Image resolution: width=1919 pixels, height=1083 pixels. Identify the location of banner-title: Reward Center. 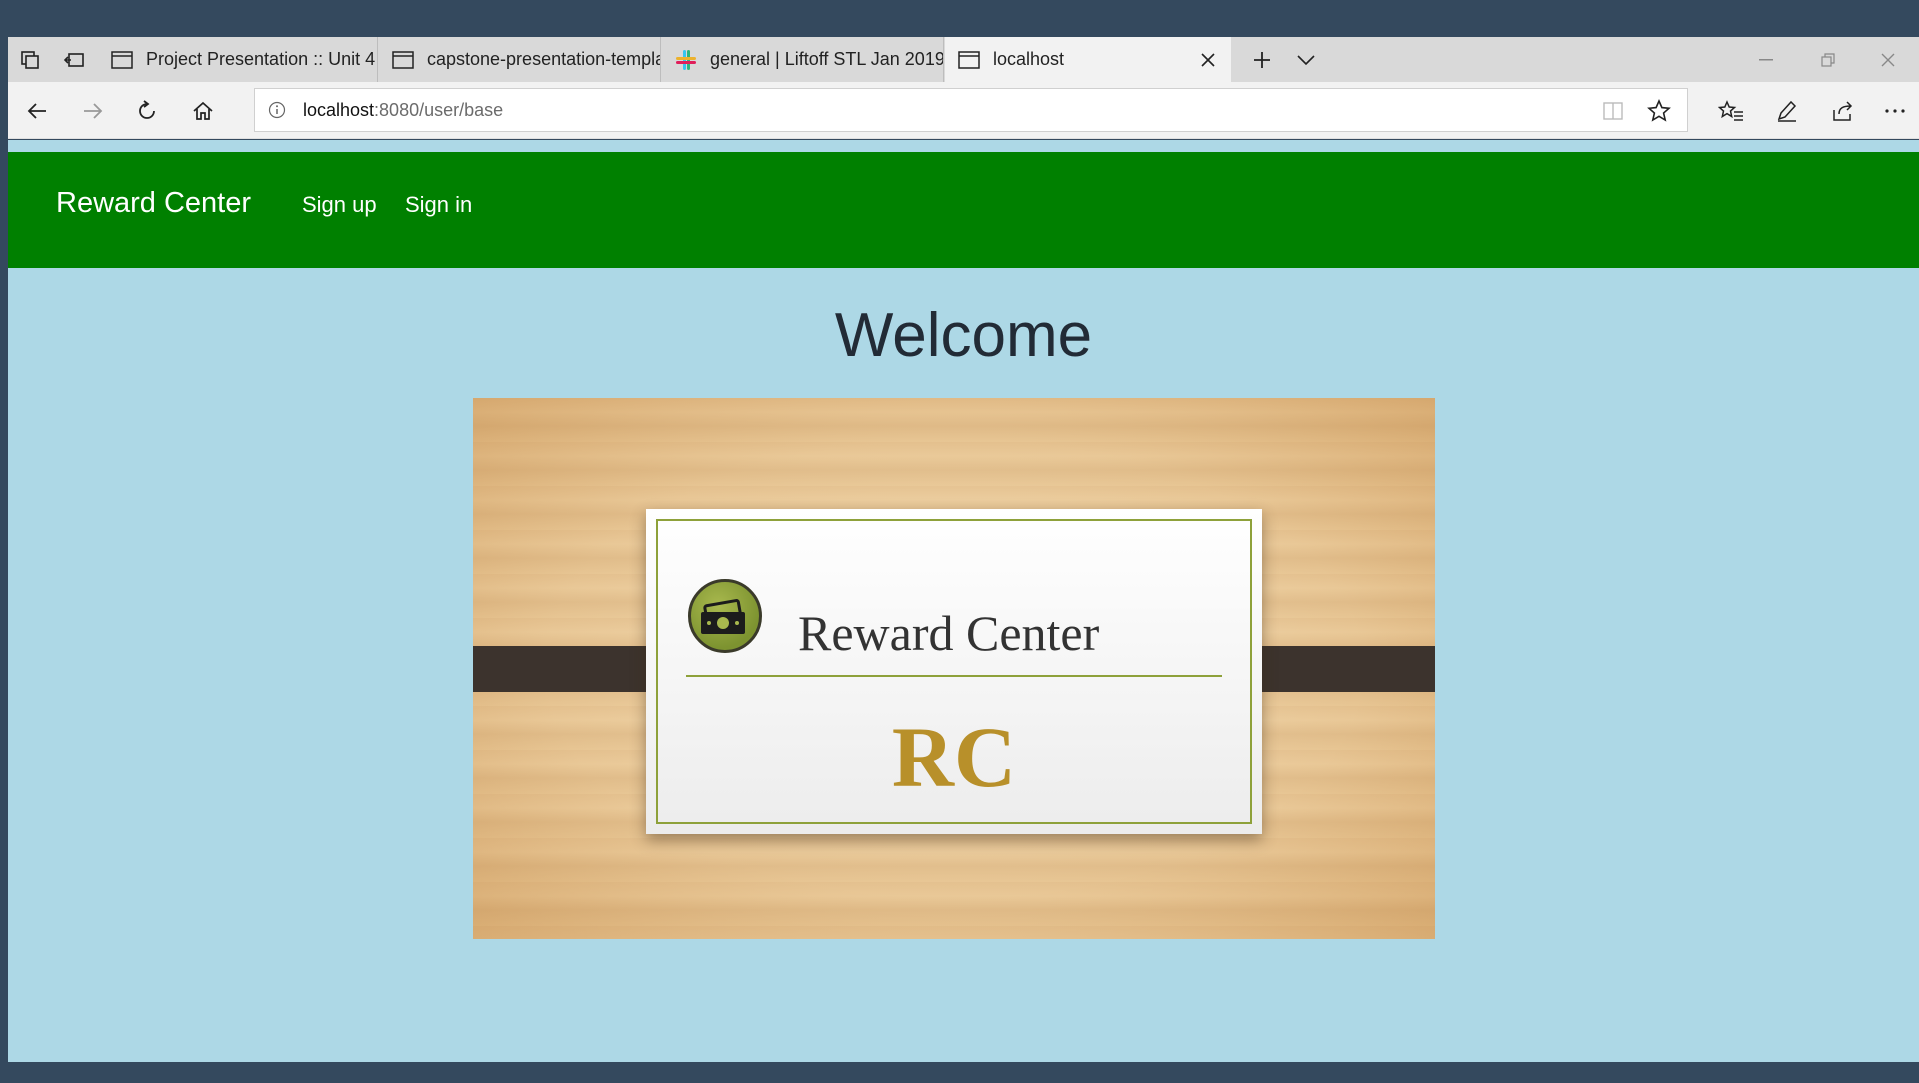
(949, 633).